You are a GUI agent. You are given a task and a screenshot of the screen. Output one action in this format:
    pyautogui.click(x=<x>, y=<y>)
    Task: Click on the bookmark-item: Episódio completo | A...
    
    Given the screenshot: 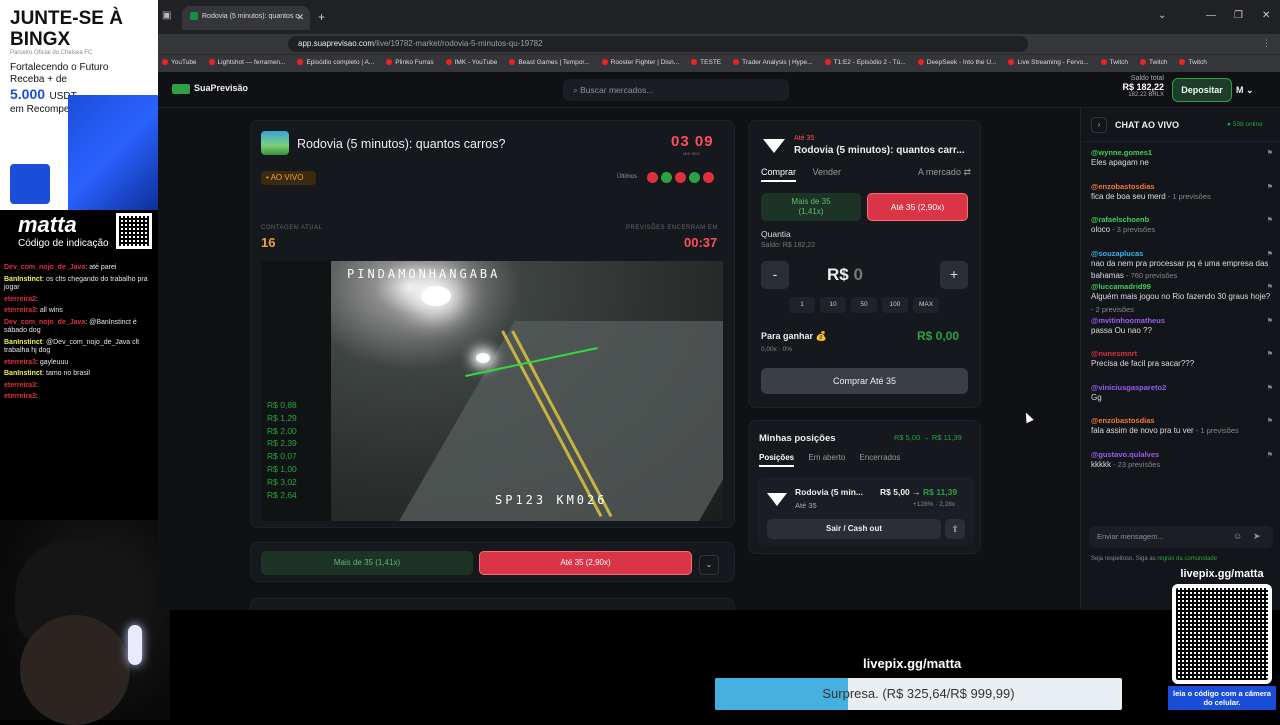 What is the action you would take?
    pyautogui.click(x=335, y=62)
    